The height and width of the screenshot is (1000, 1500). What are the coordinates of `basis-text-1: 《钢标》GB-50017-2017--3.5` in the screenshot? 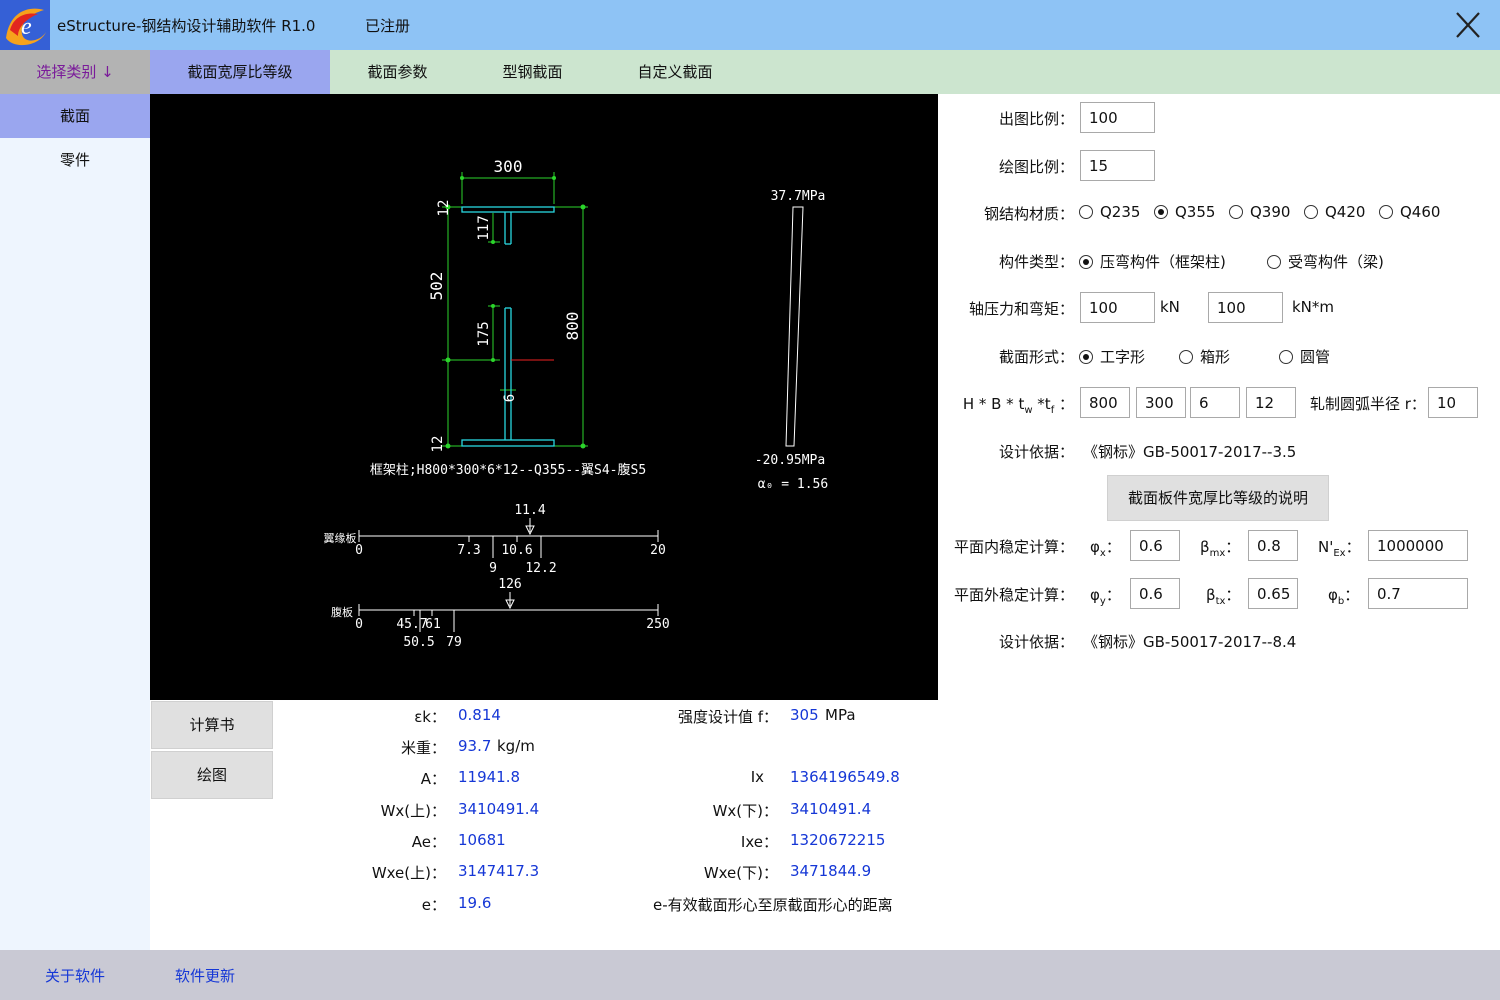 It's located at (1190, 452).